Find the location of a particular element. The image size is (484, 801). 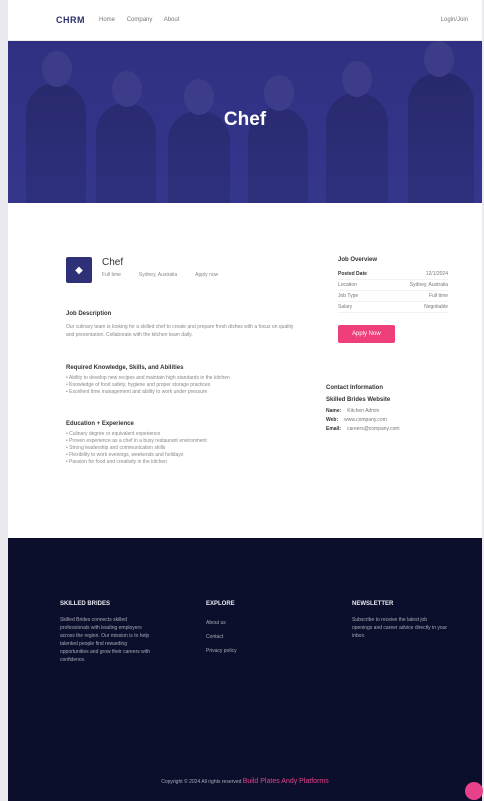

contact-heading: Contact Information is located at coordinates (354, 388).